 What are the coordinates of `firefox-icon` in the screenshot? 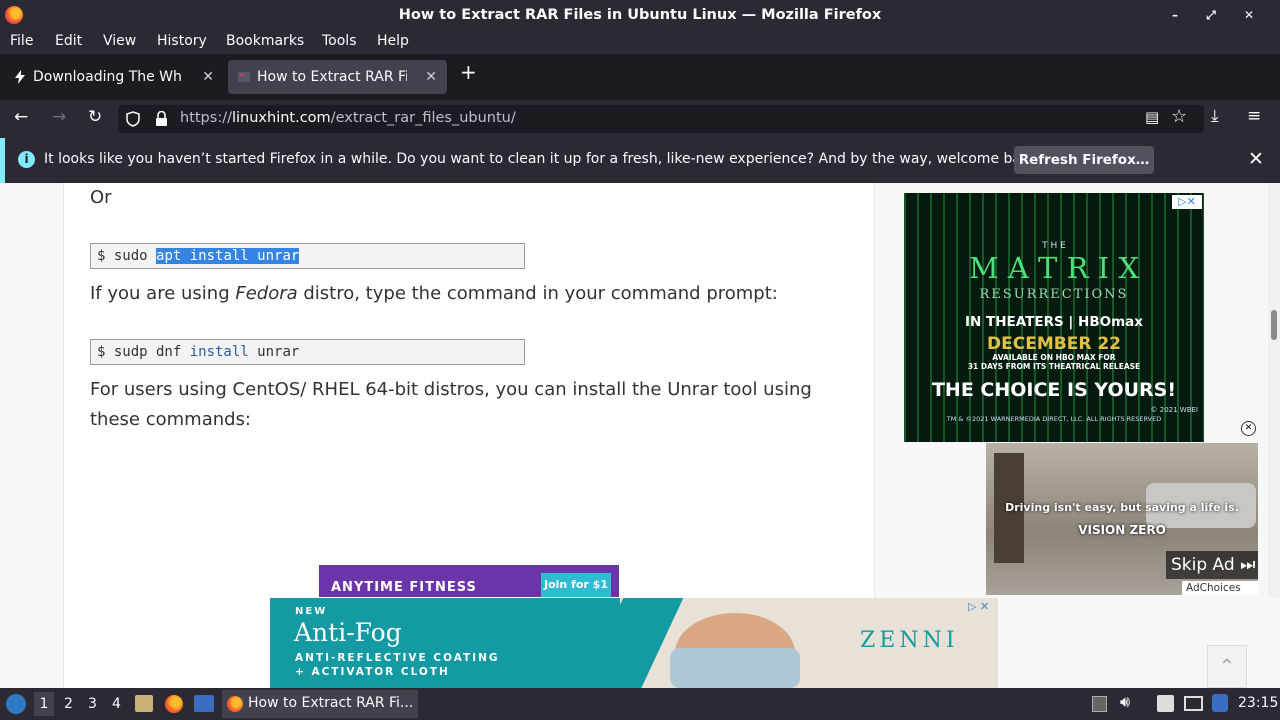 It's located at (235, 704).